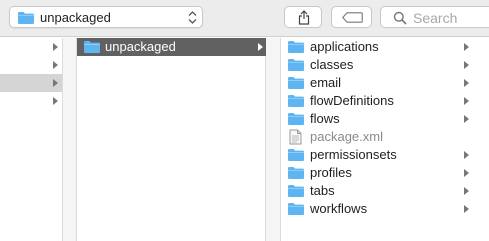 The image size is (489, 241). I want to click on folder-label: classes, so click(332, 64).